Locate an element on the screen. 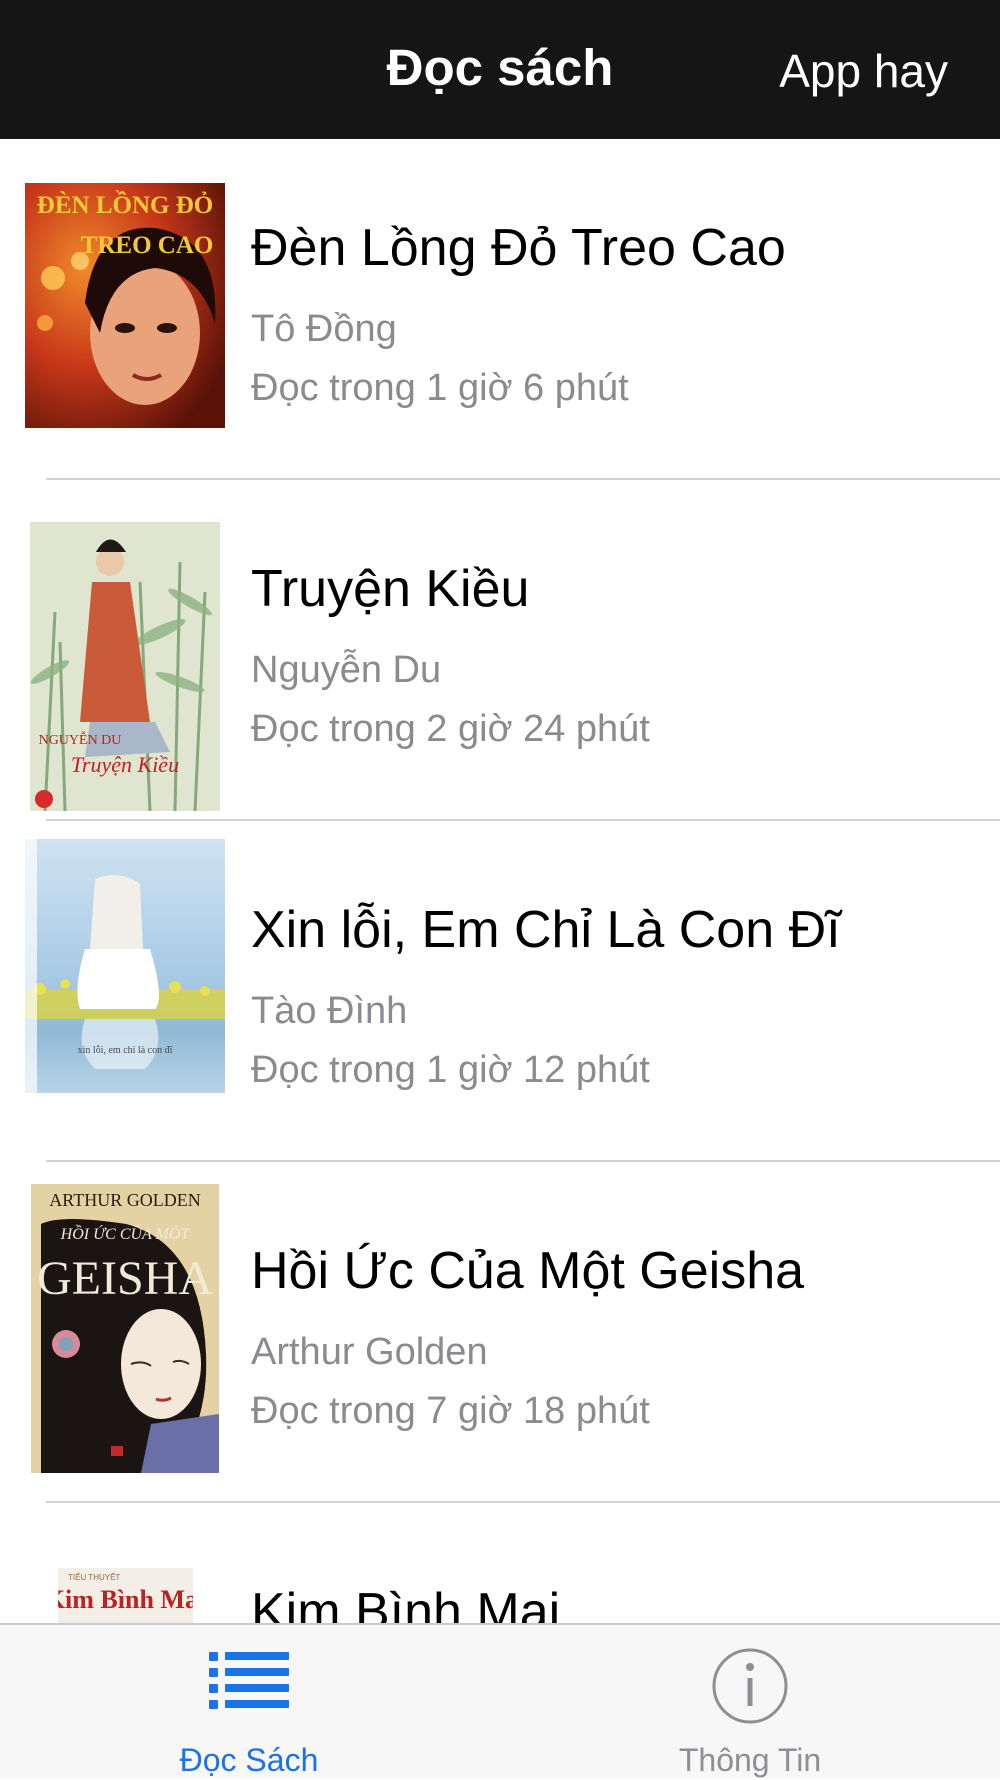 Image resolution: width=1000 pixels, height=1780 pixels. info-icon is located at coordinates (750, 1685).